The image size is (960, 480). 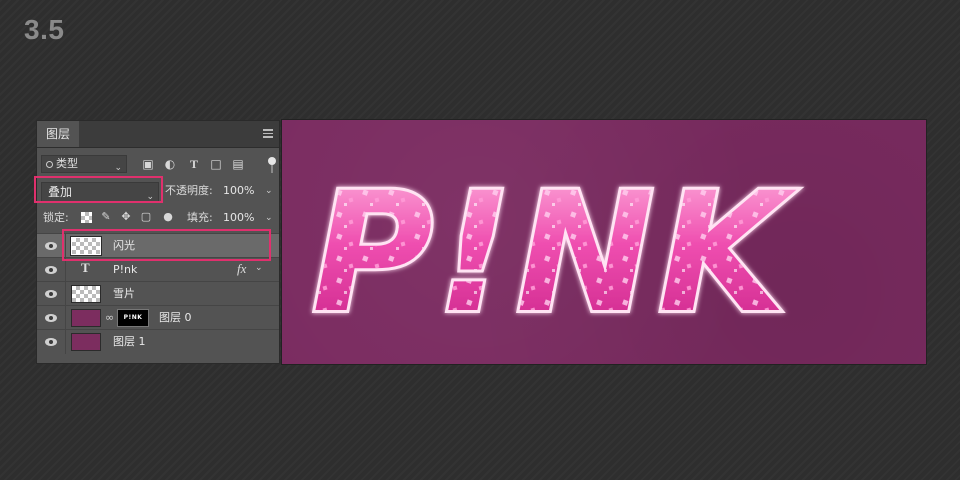 What do you see at coordinates (158, 218) in the screenshot?
I see `lock-row: 锁定: ✎ ✥ ▢ ● 填充: 100% ⌄` at bounding box center [158, 218].